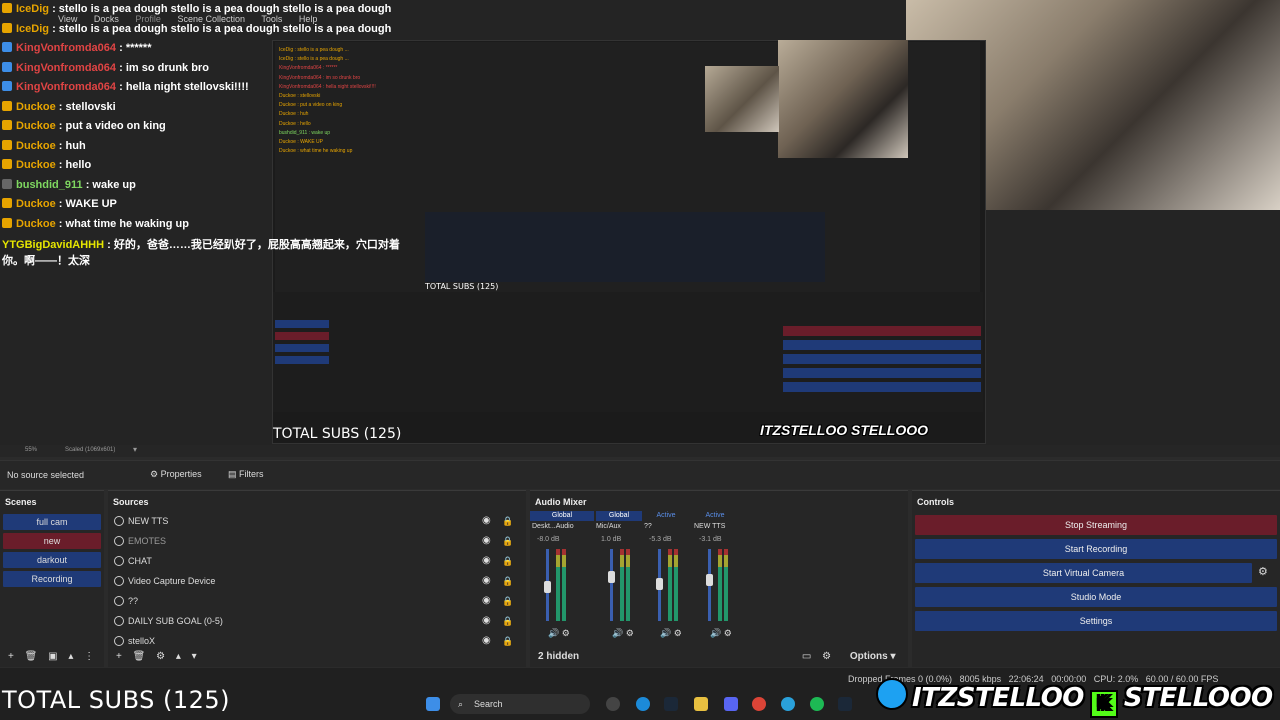  Describe the element at coordinates (317, 521) in the screenshot. I see `source-item: NEW TTS ◉ 🔒` at that location.